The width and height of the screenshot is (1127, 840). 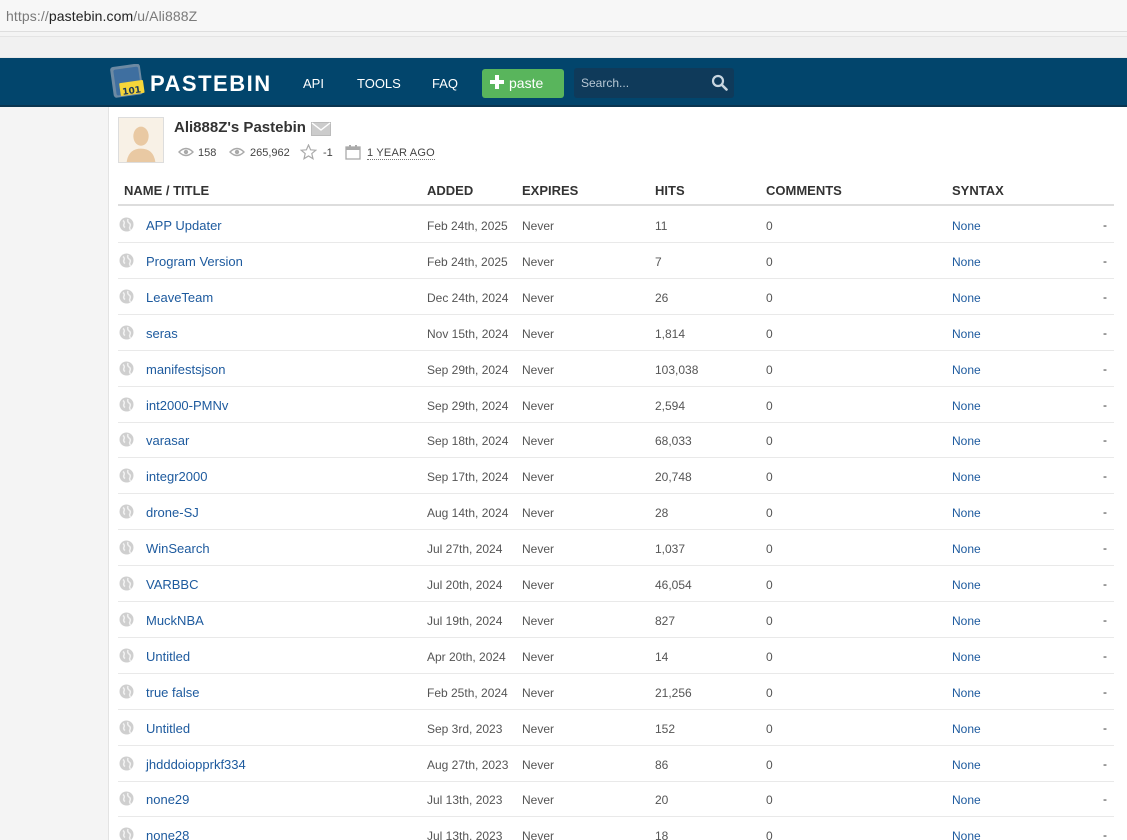 I want to click on brand-name: PASTEBIN, so click(x=211, y=84).